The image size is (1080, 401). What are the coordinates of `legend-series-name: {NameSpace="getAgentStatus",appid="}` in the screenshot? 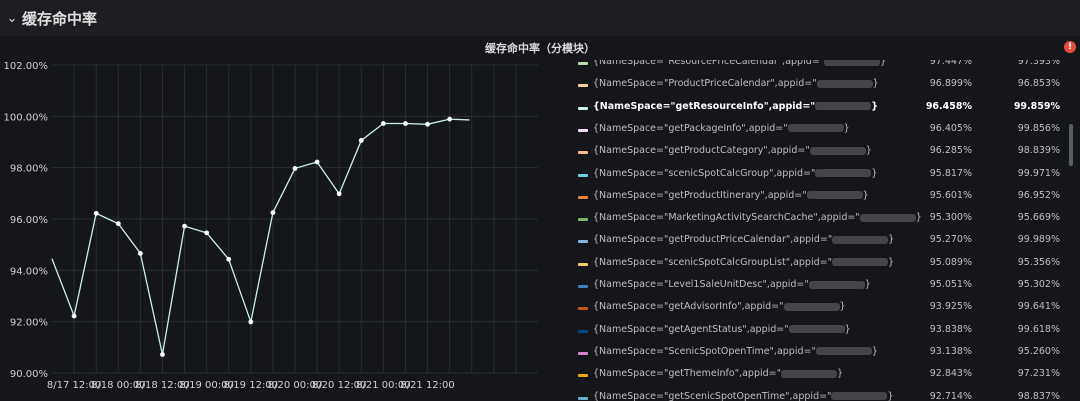 It's located at (722, 329).